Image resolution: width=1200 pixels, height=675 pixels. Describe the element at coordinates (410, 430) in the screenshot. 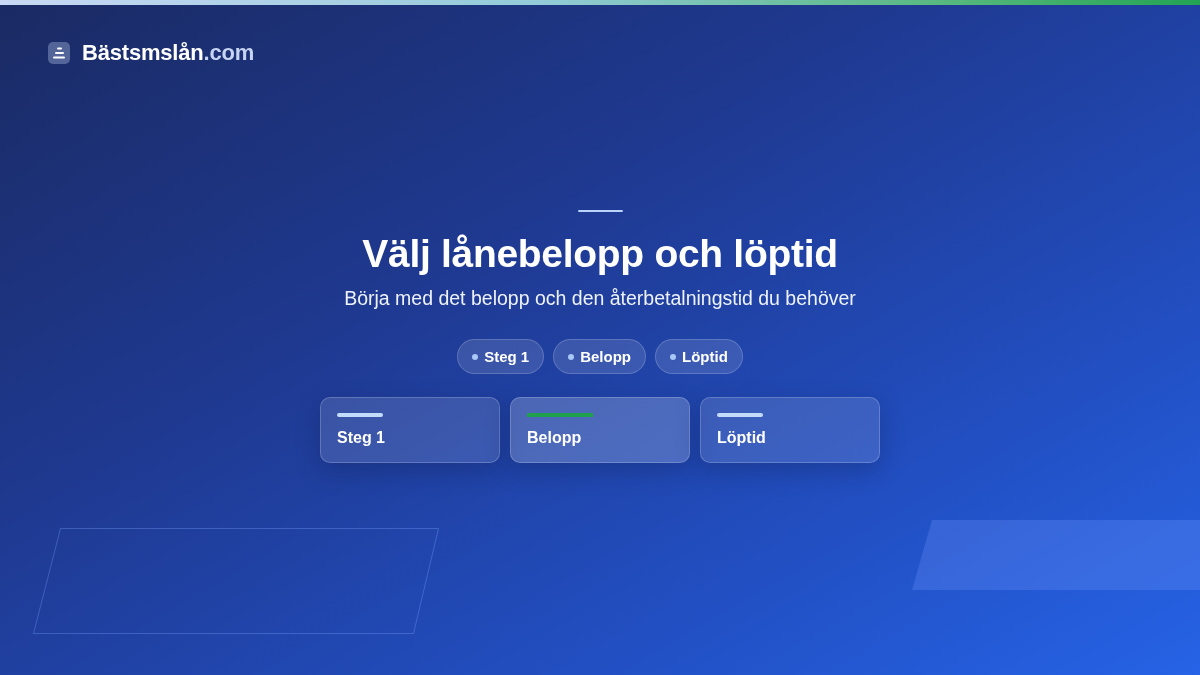

I see `step-card: Steg 1` at that location.